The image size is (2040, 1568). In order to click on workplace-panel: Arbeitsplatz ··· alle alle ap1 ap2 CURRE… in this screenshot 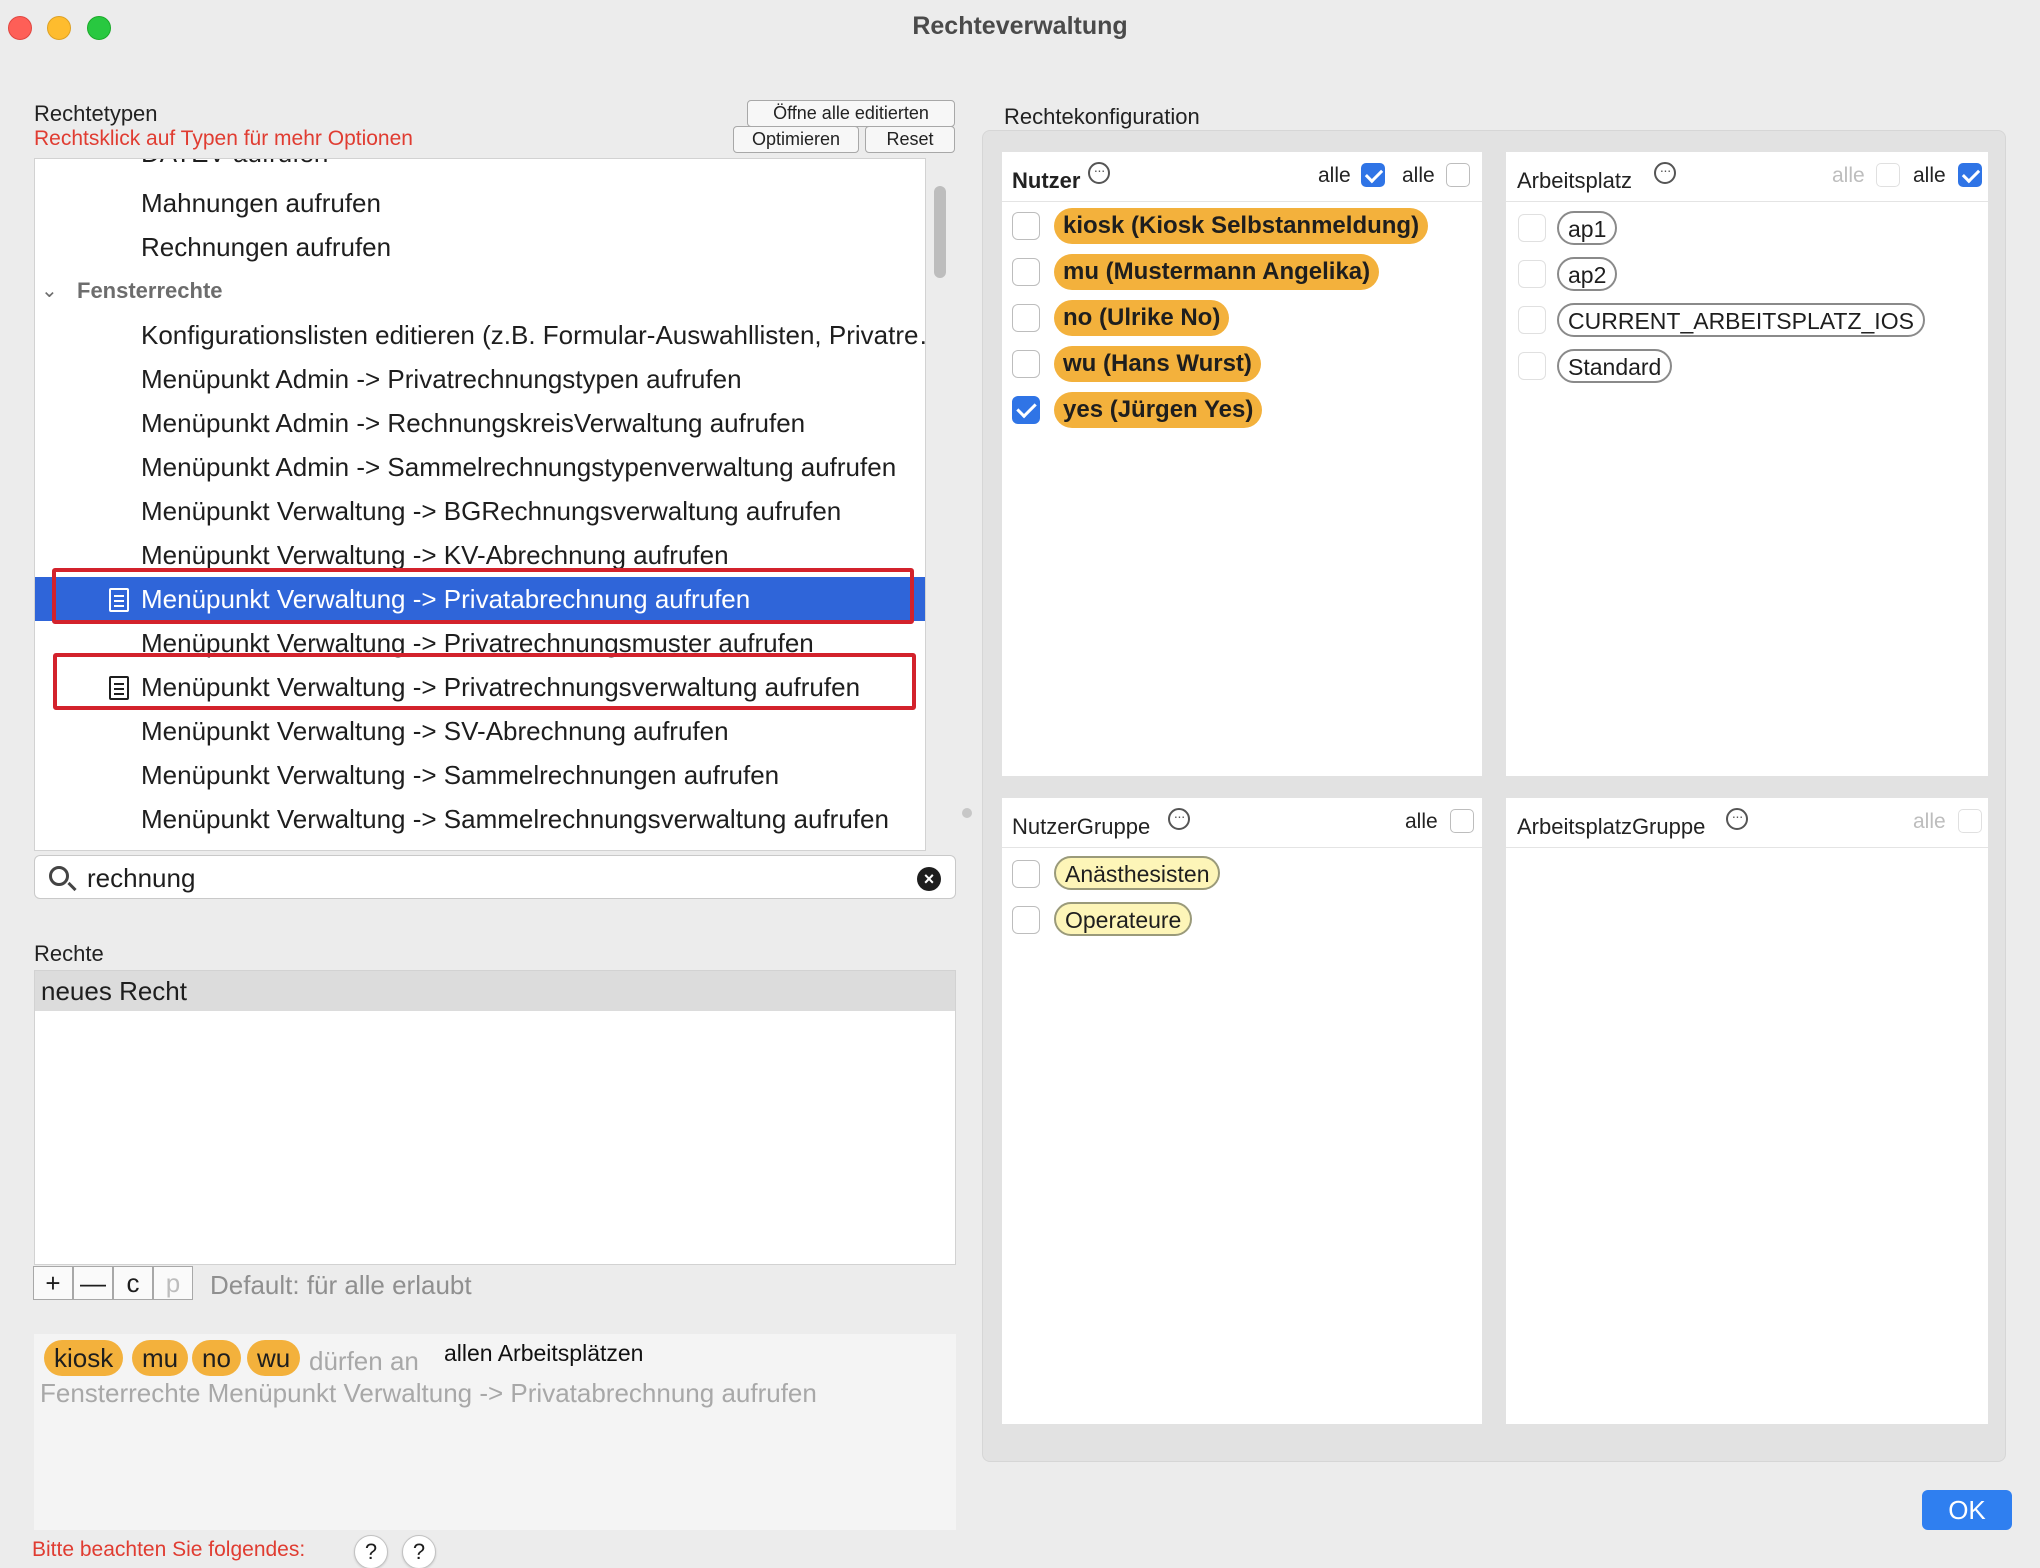, I will do `click(1747, 464)`.